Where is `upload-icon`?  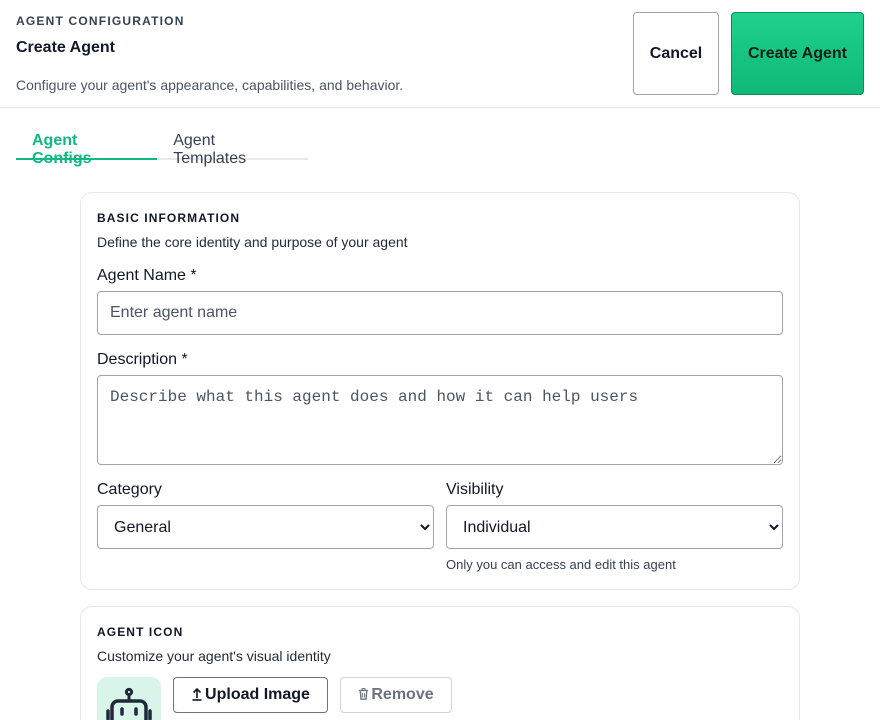
upload-icon is located at coordinates (197, 695).